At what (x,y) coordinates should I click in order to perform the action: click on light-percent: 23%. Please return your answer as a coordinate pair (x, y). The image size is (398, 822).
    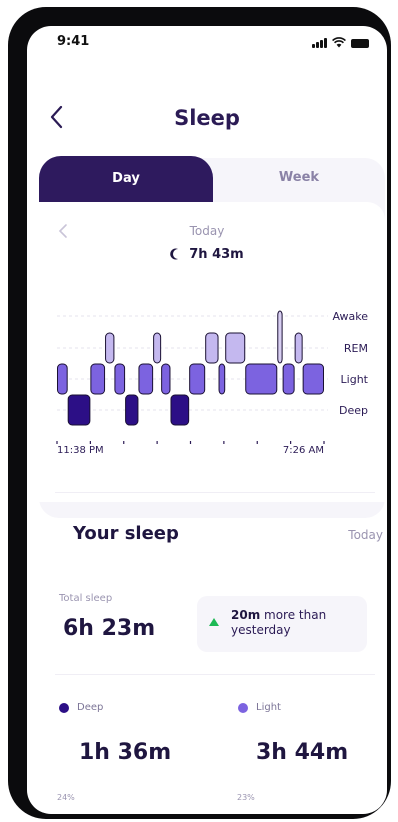
    Looking at the image, I should click on (246, 797).